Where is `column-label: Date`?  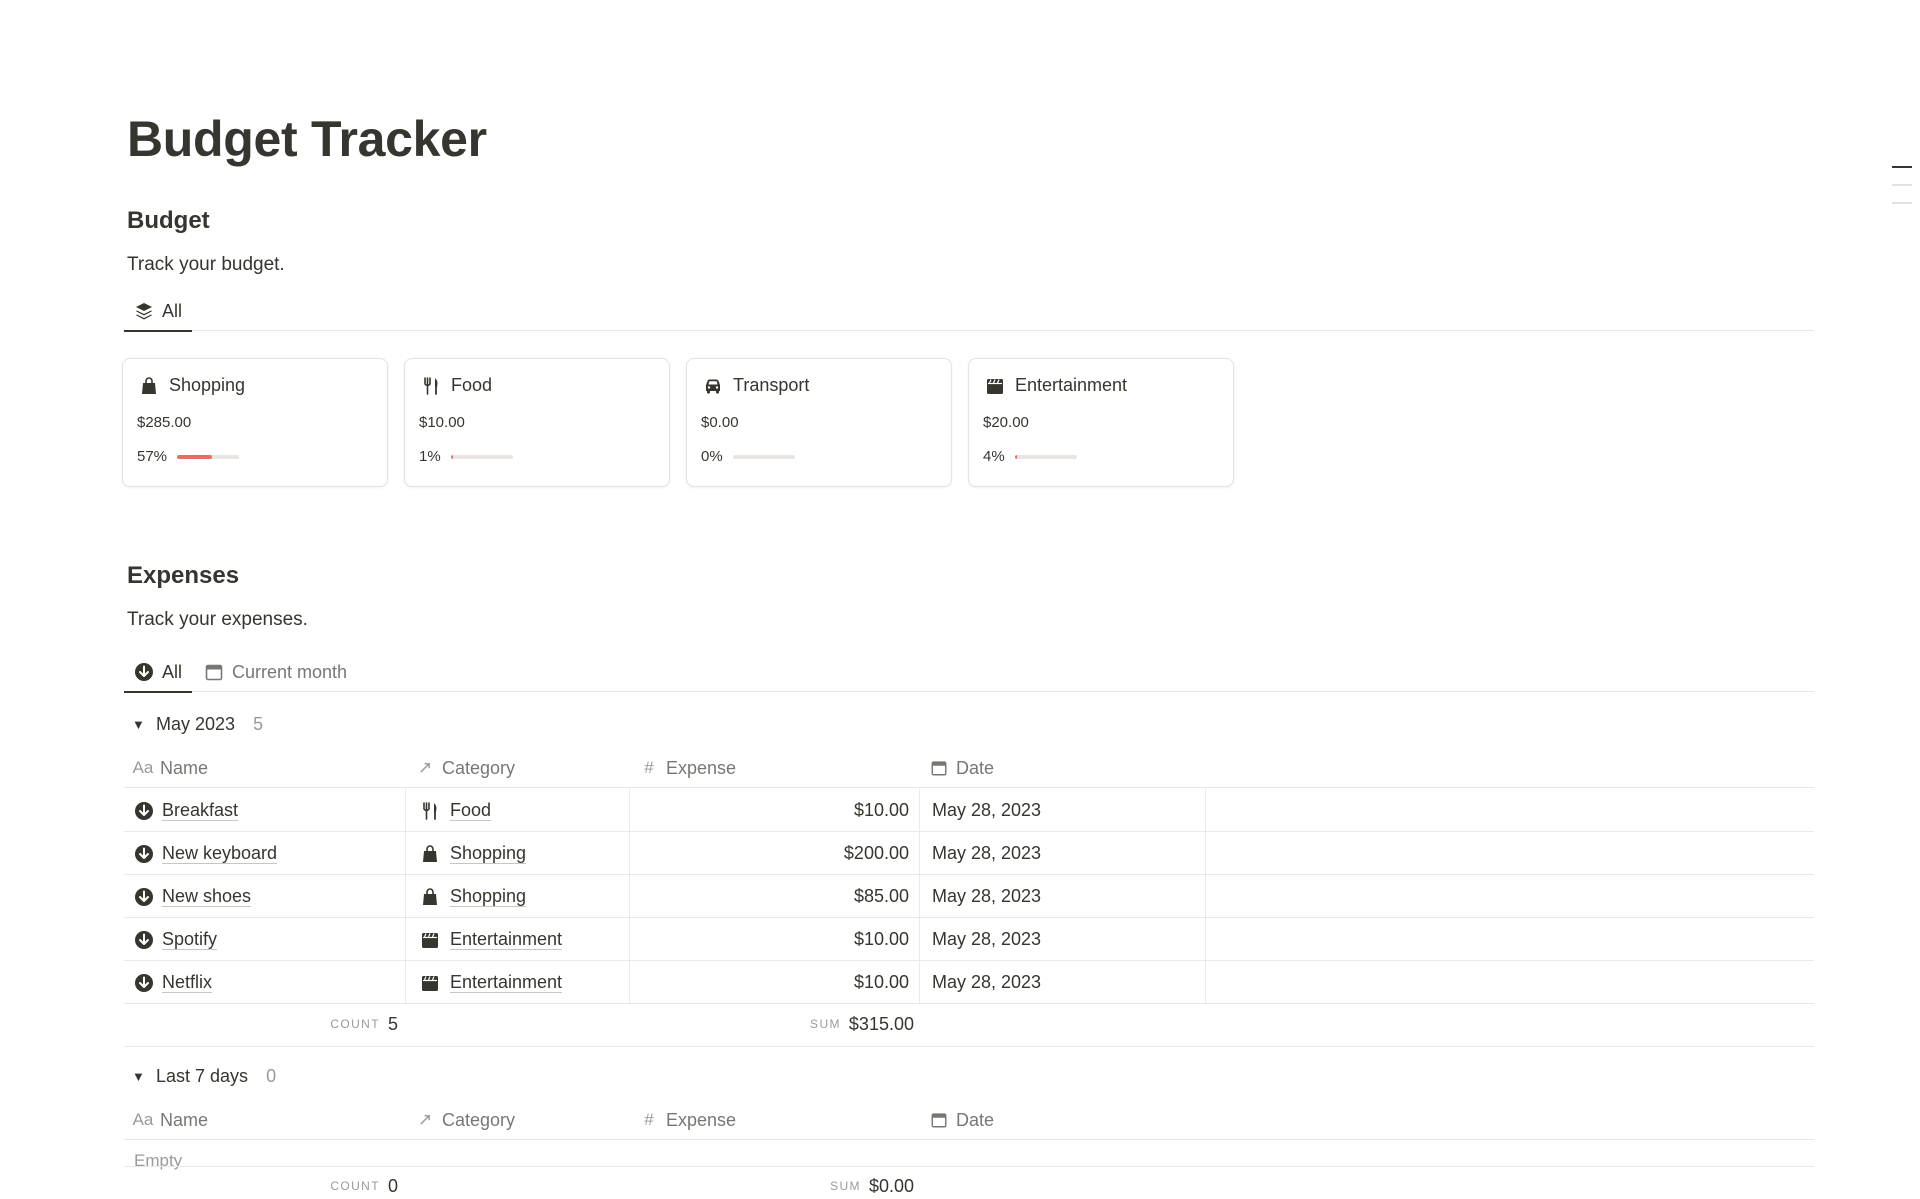
column-label: Date is located at coordinates (975, 1119).